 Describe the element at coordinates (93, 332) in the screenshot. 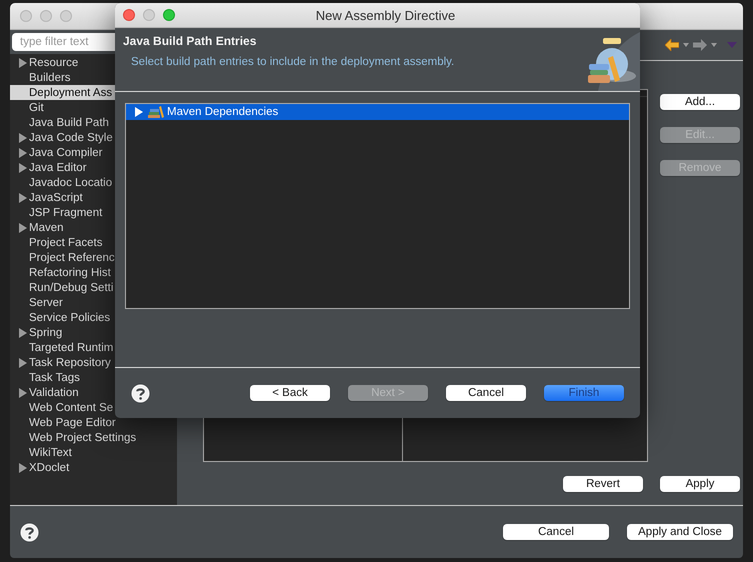

I see `tree-item: Spring` at that location.